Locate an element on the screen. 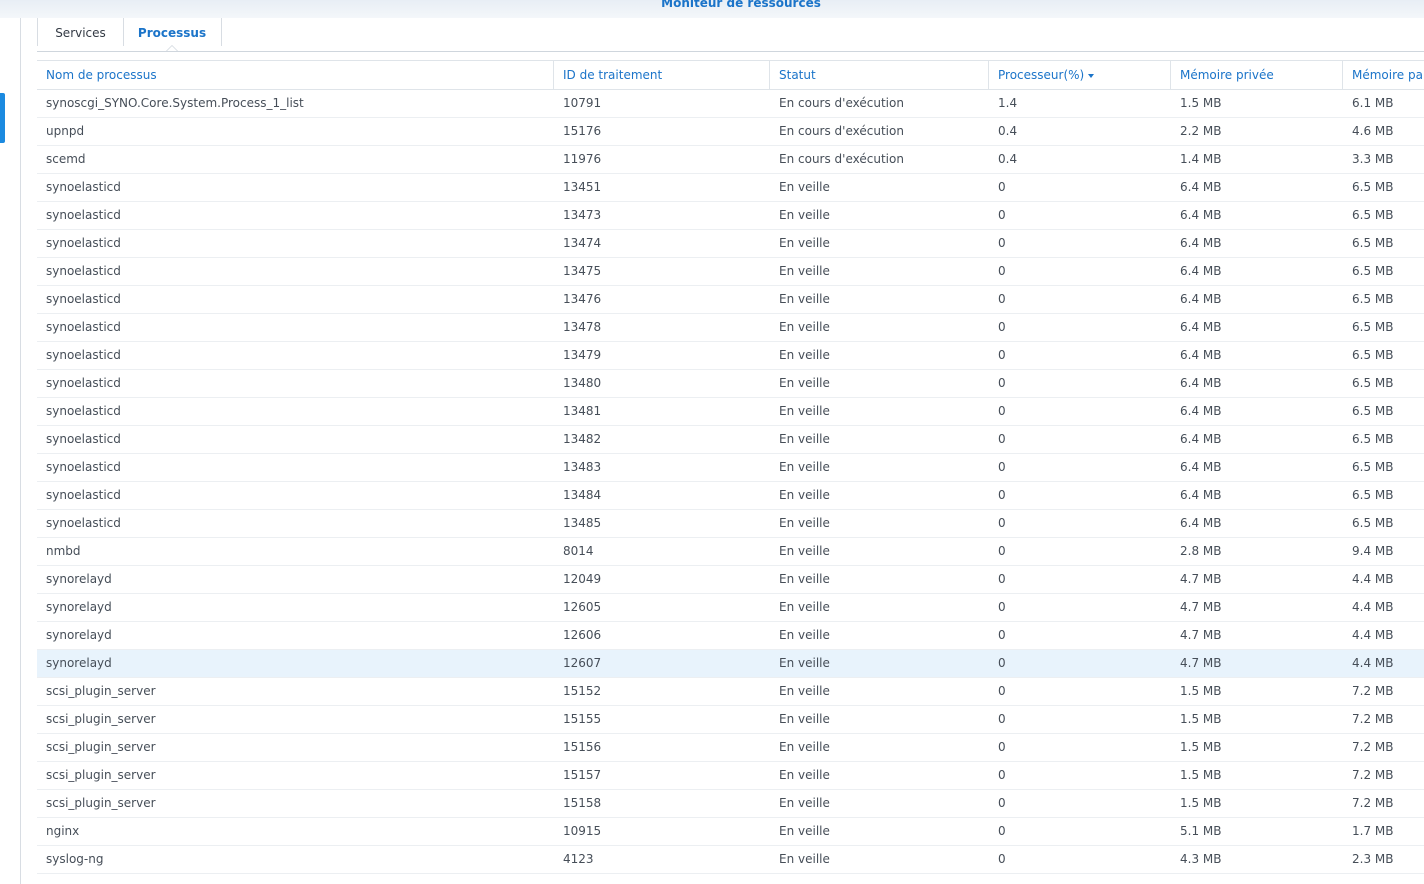  column-header-process-name: Nom de processus is located at coordinates (295, 75).